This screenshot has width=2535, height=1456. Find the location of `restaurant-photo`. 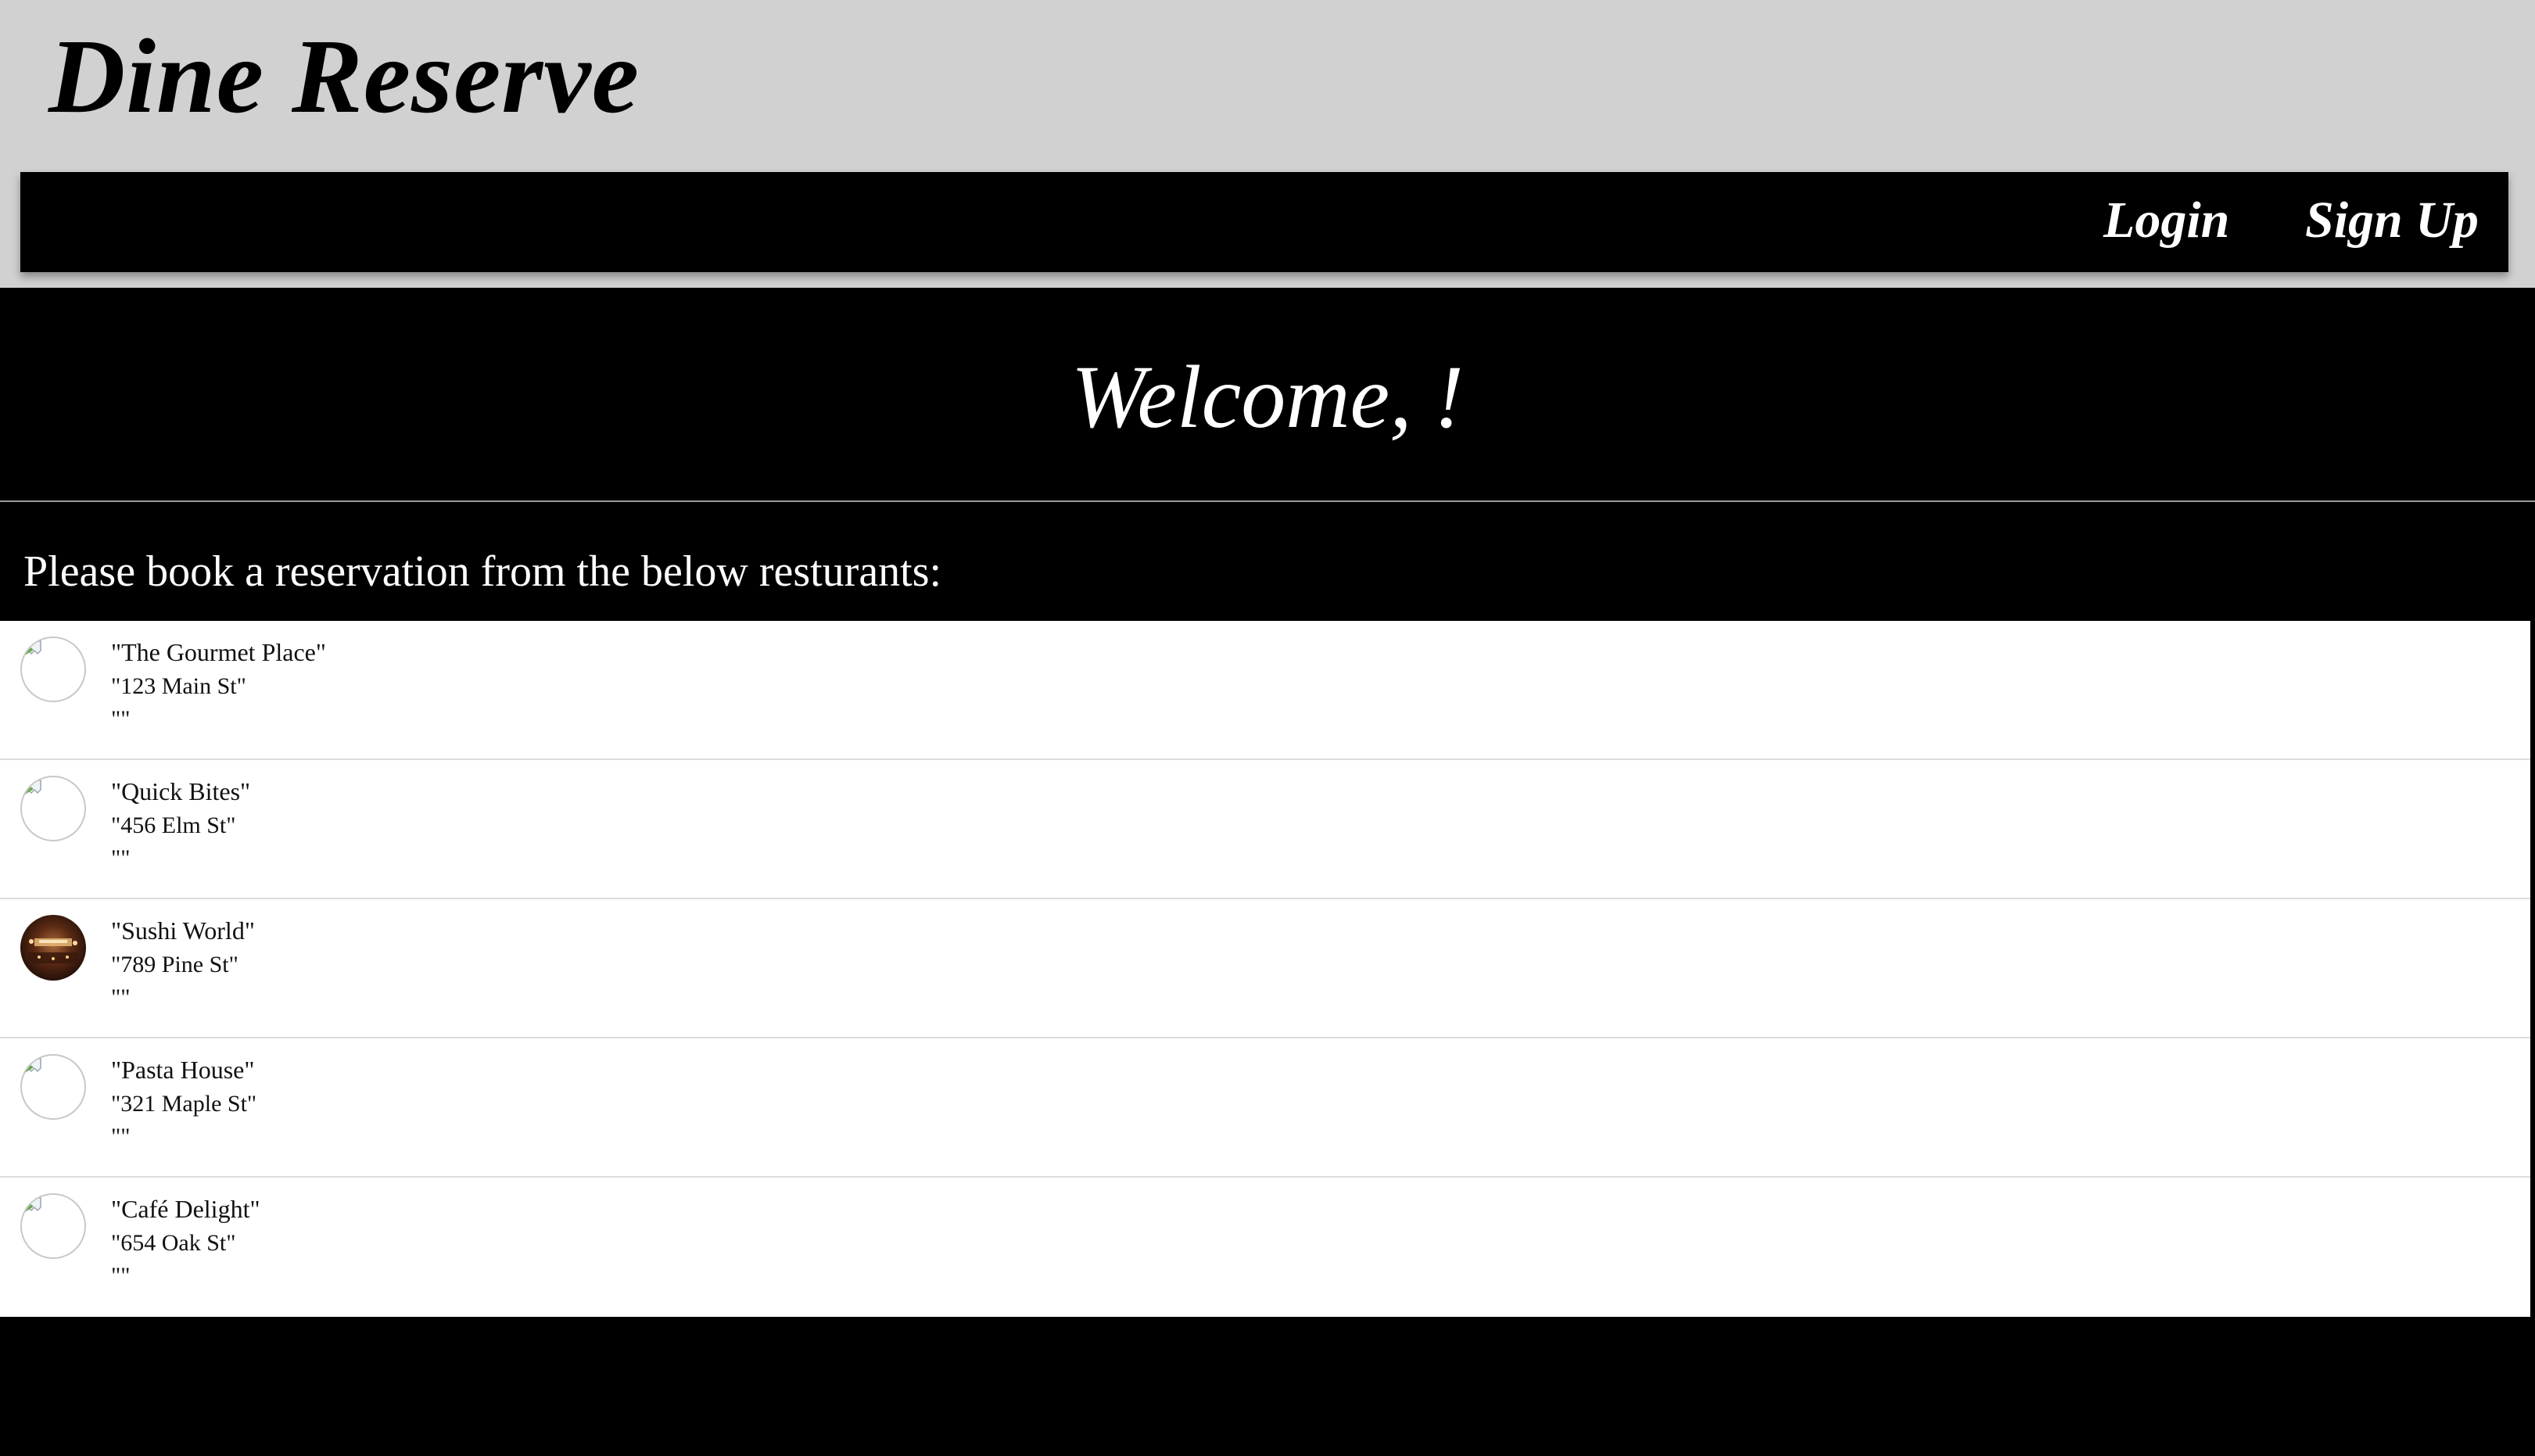

restaurant-photo is located at coordinates (53, 948).